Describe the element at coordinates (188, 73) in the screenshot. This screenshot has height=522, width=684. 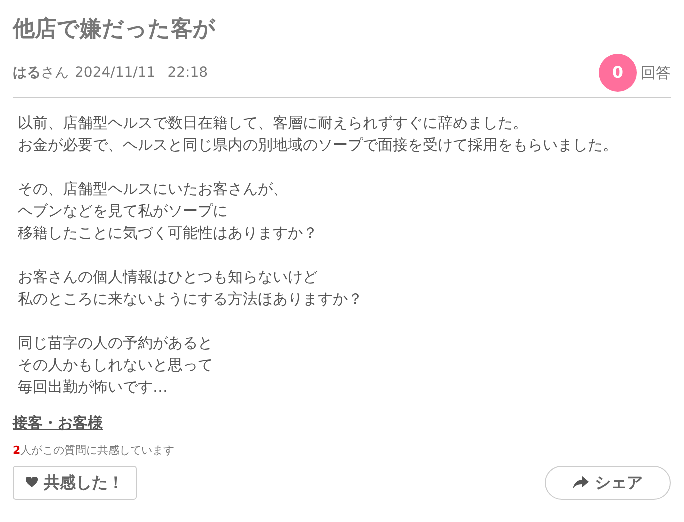
I see `post-time: 22:18` at that location.